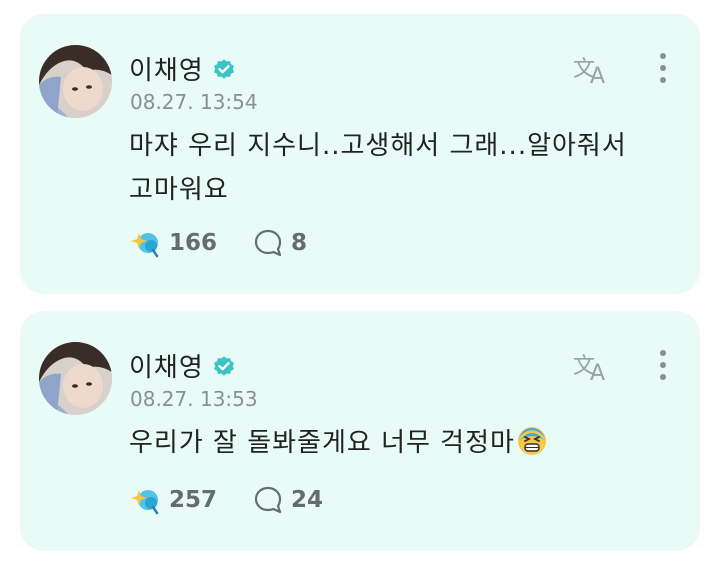  I want to click on anxious-face-emoji-icon, so click(531, 441).